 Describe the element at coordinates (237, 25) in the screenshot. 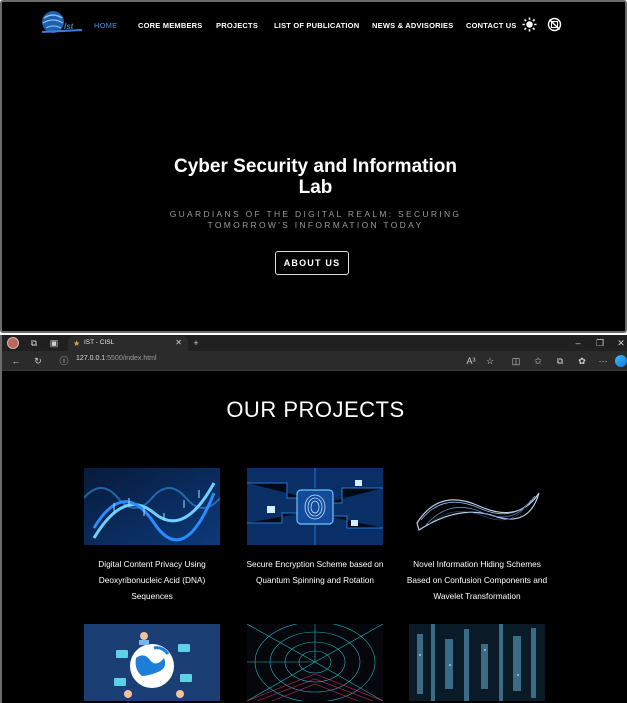

I see `nav-projects: PROJECTS` at that location.